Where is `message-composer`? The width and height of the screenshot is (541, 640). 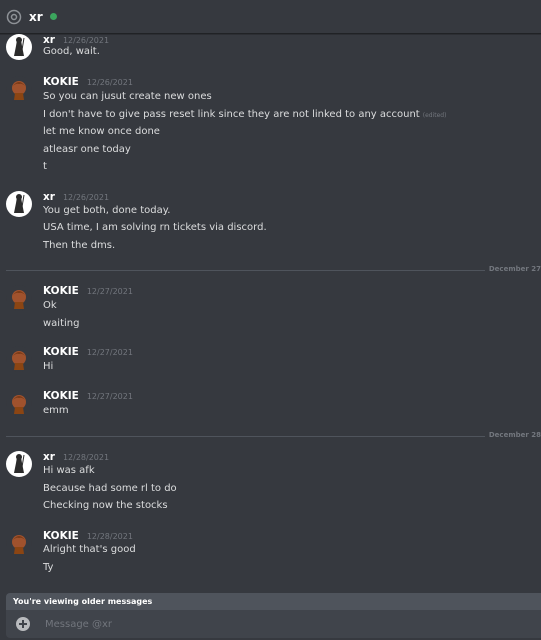 message-composer is located at coordinates (273, 624).